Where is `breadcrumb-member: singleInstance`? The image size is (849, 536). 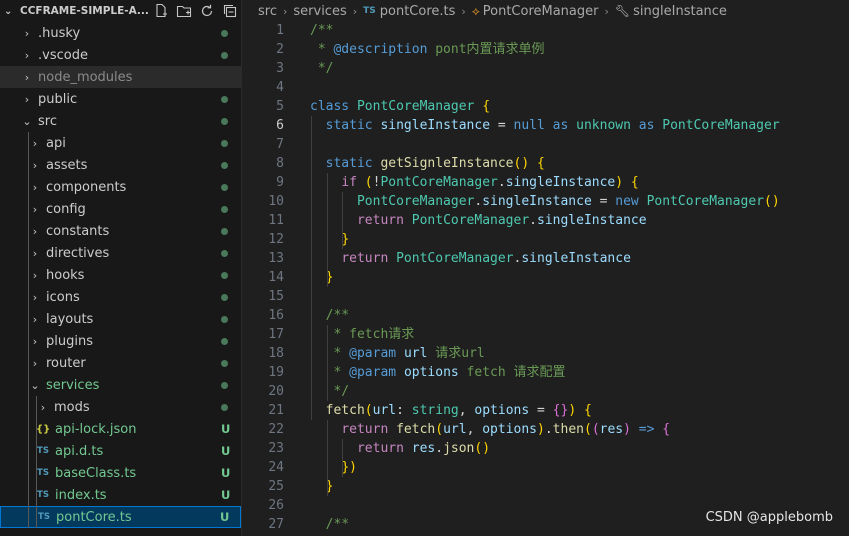 breadcrumb-member: singleInstance is located at coordinates (680, 11).